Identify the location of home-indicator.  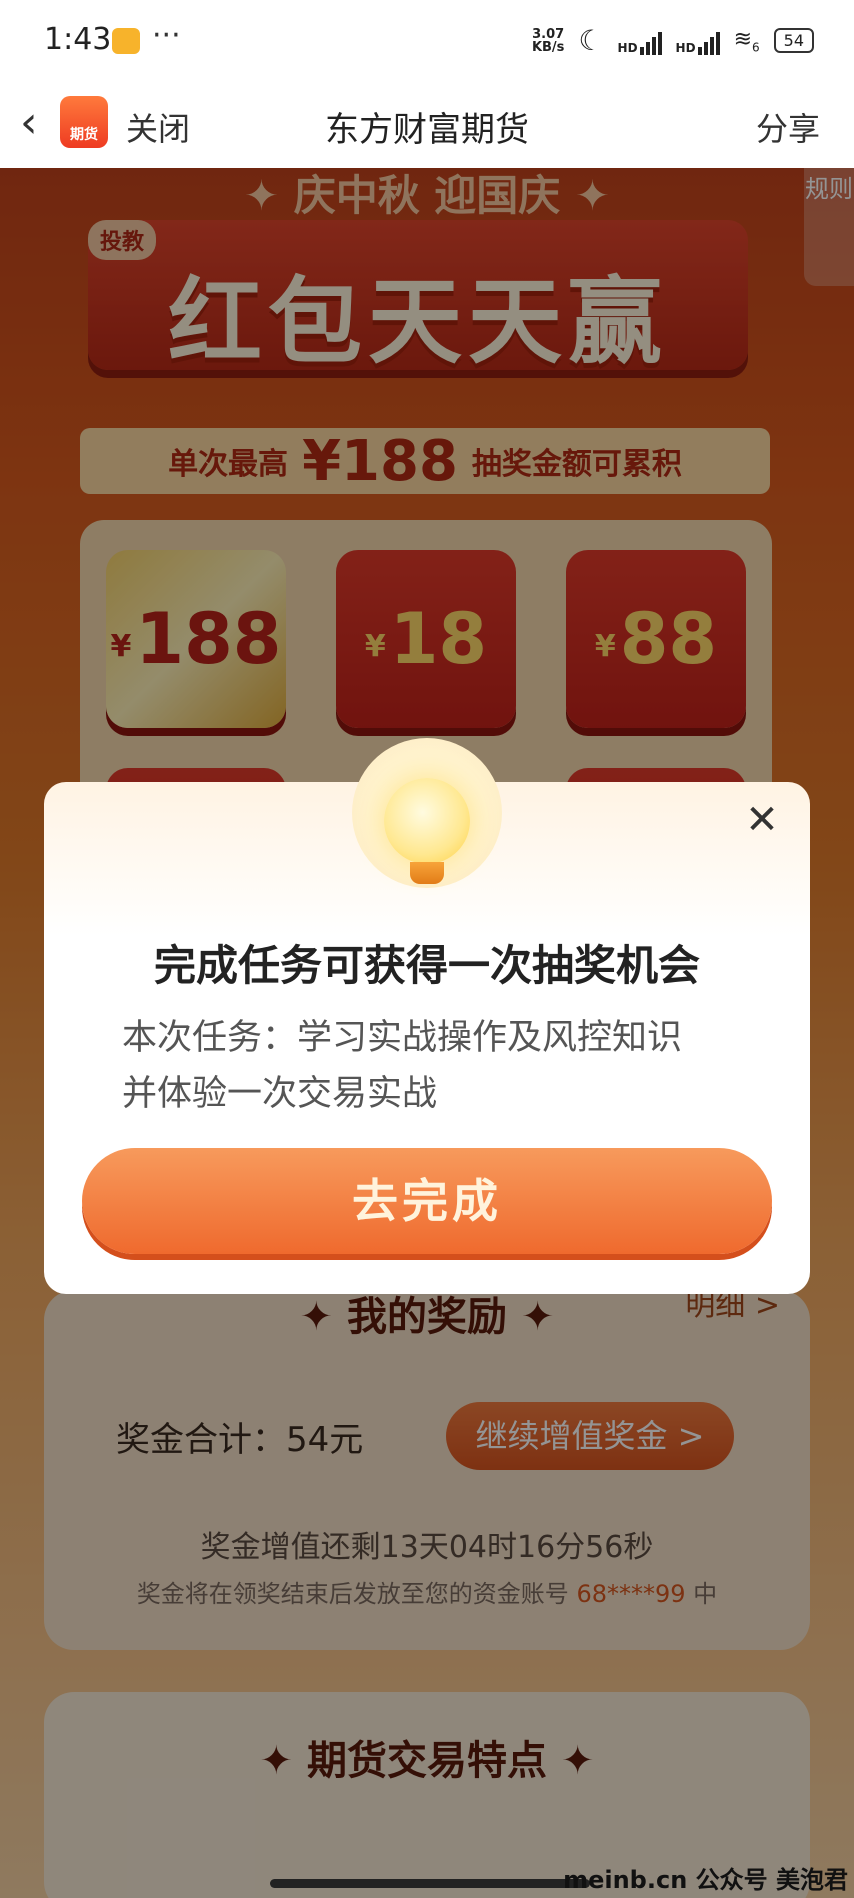
(430, 1883).